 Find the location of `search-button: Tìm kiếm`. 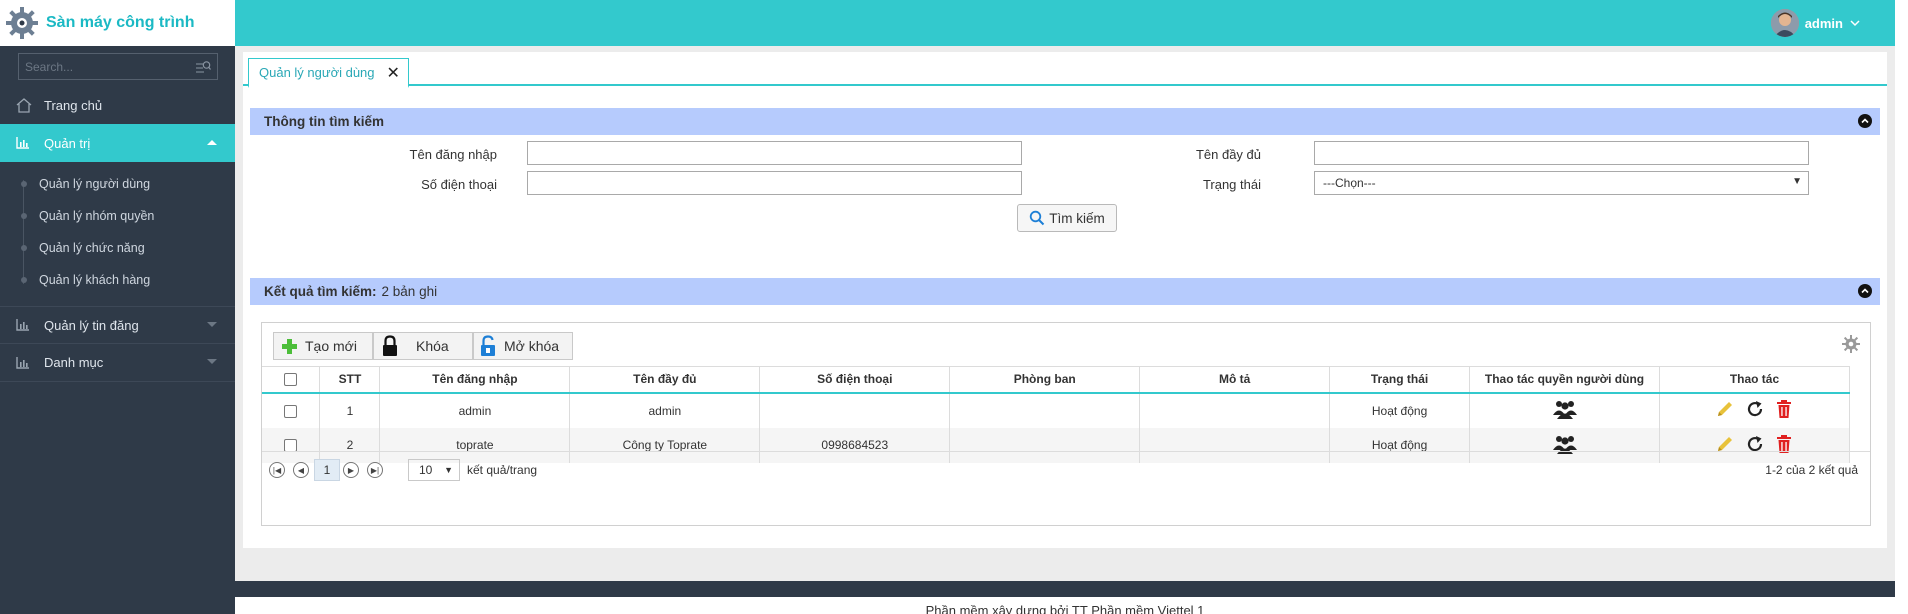

search-button: Tìm kiếm is located at coordinates (1067, 218).